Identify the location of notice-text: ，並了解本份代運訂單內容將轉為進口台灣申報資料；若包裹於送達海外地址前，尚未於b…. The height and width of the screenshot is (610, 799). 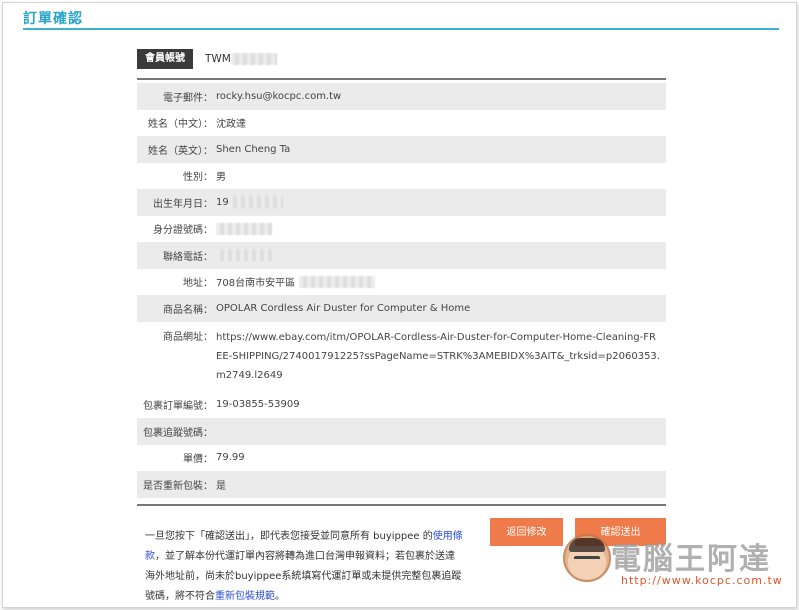
(303, 576).